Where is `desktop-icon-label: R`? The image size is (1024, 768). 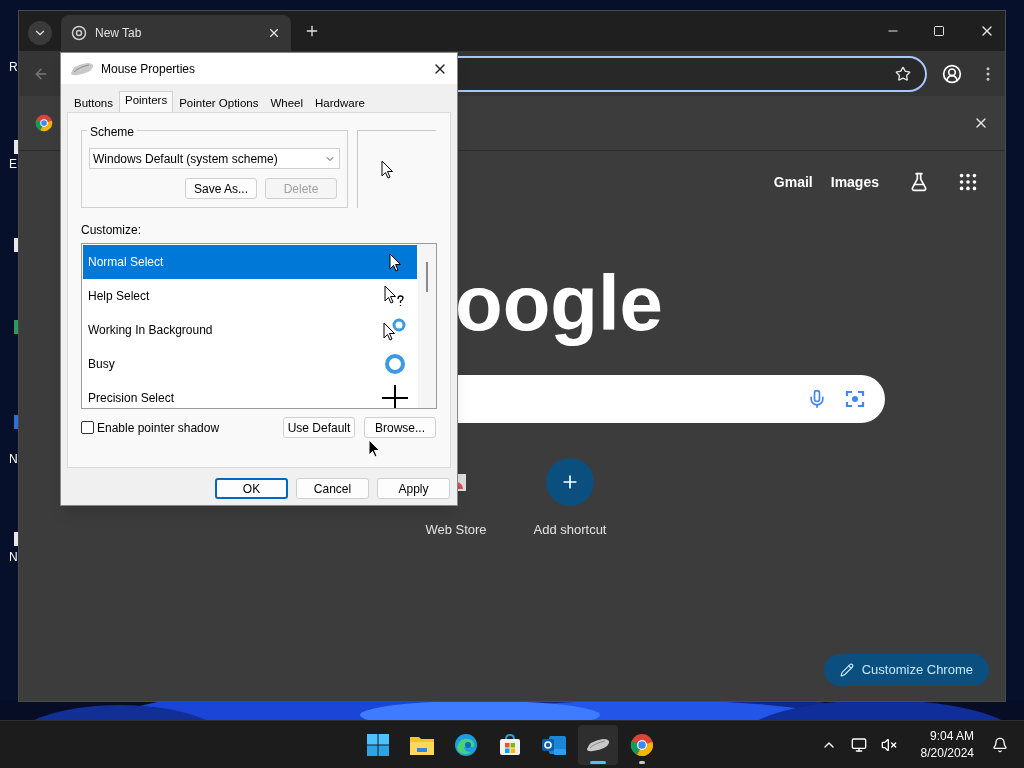
desktop-icon-label: R is located at coordinates (13, 67).